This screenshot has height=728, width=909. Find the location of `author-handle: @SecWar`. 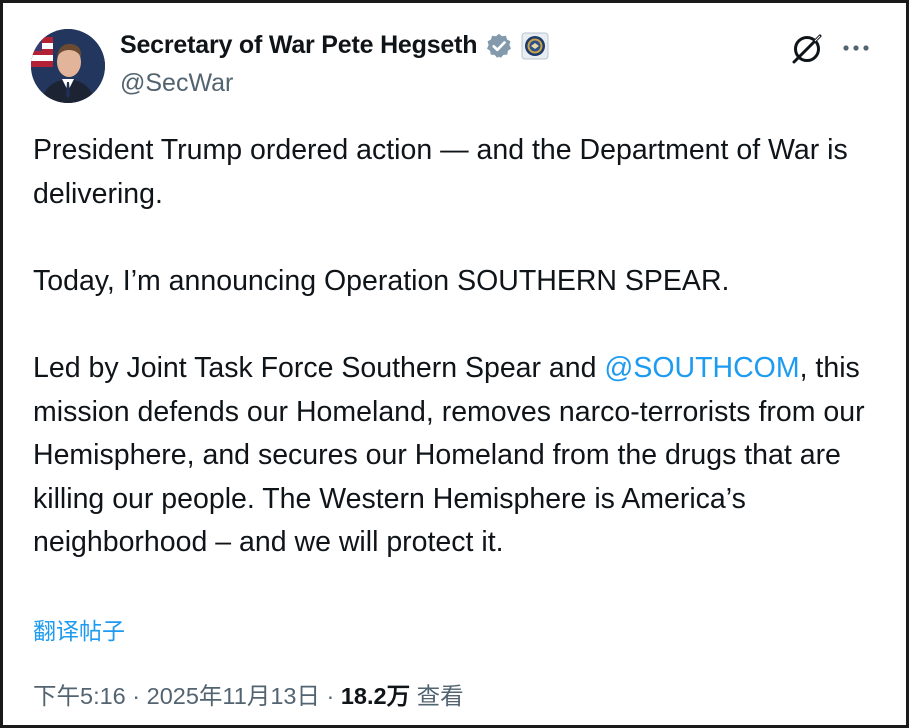

author-handle: @SecWar is located at coordinates (176, 83).